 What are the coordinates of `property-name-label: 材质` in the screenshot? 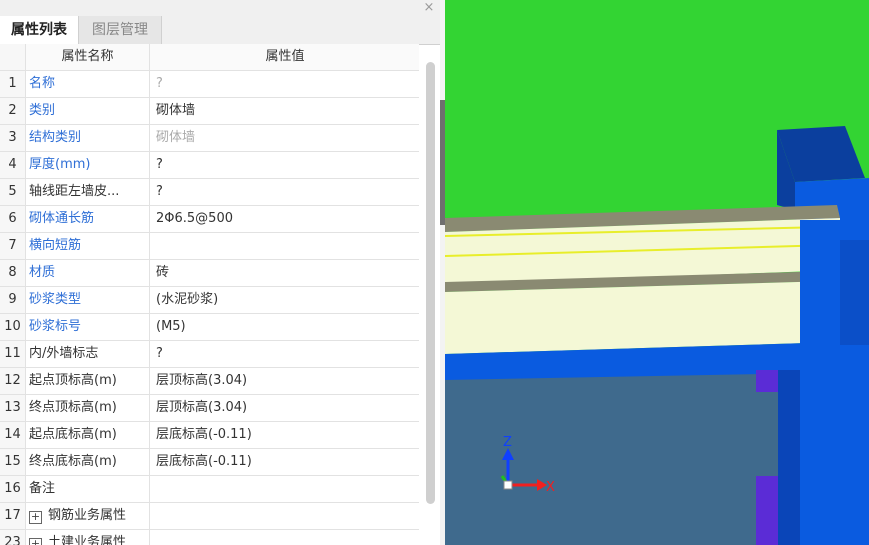 It's located at (42, 272).